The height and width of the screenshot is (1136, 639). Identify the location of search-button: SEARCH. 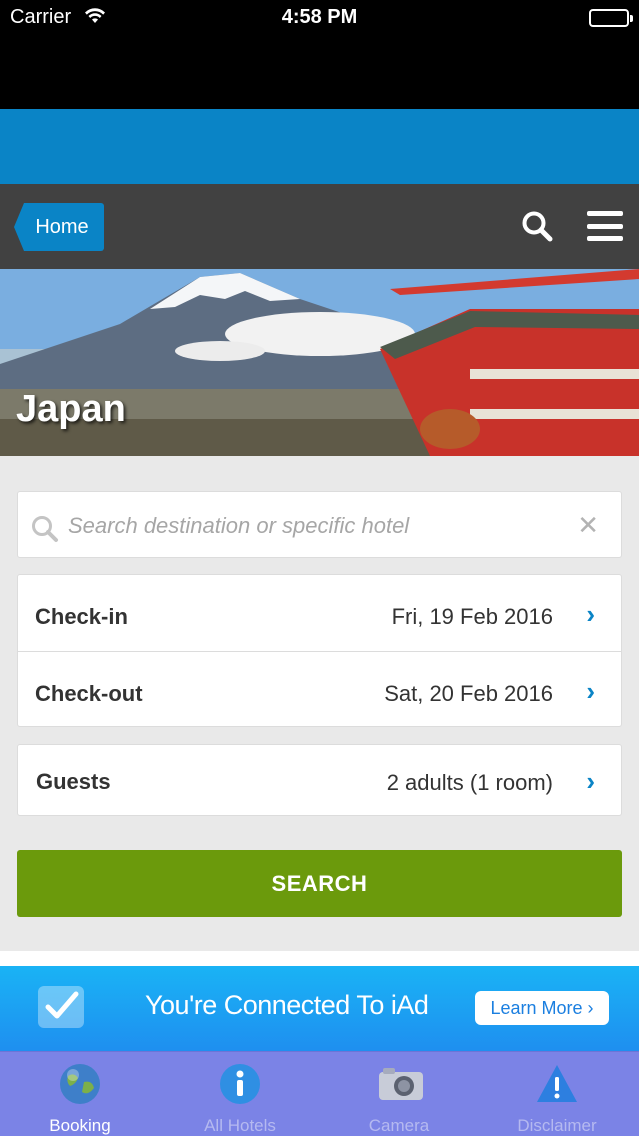
(319, 883).